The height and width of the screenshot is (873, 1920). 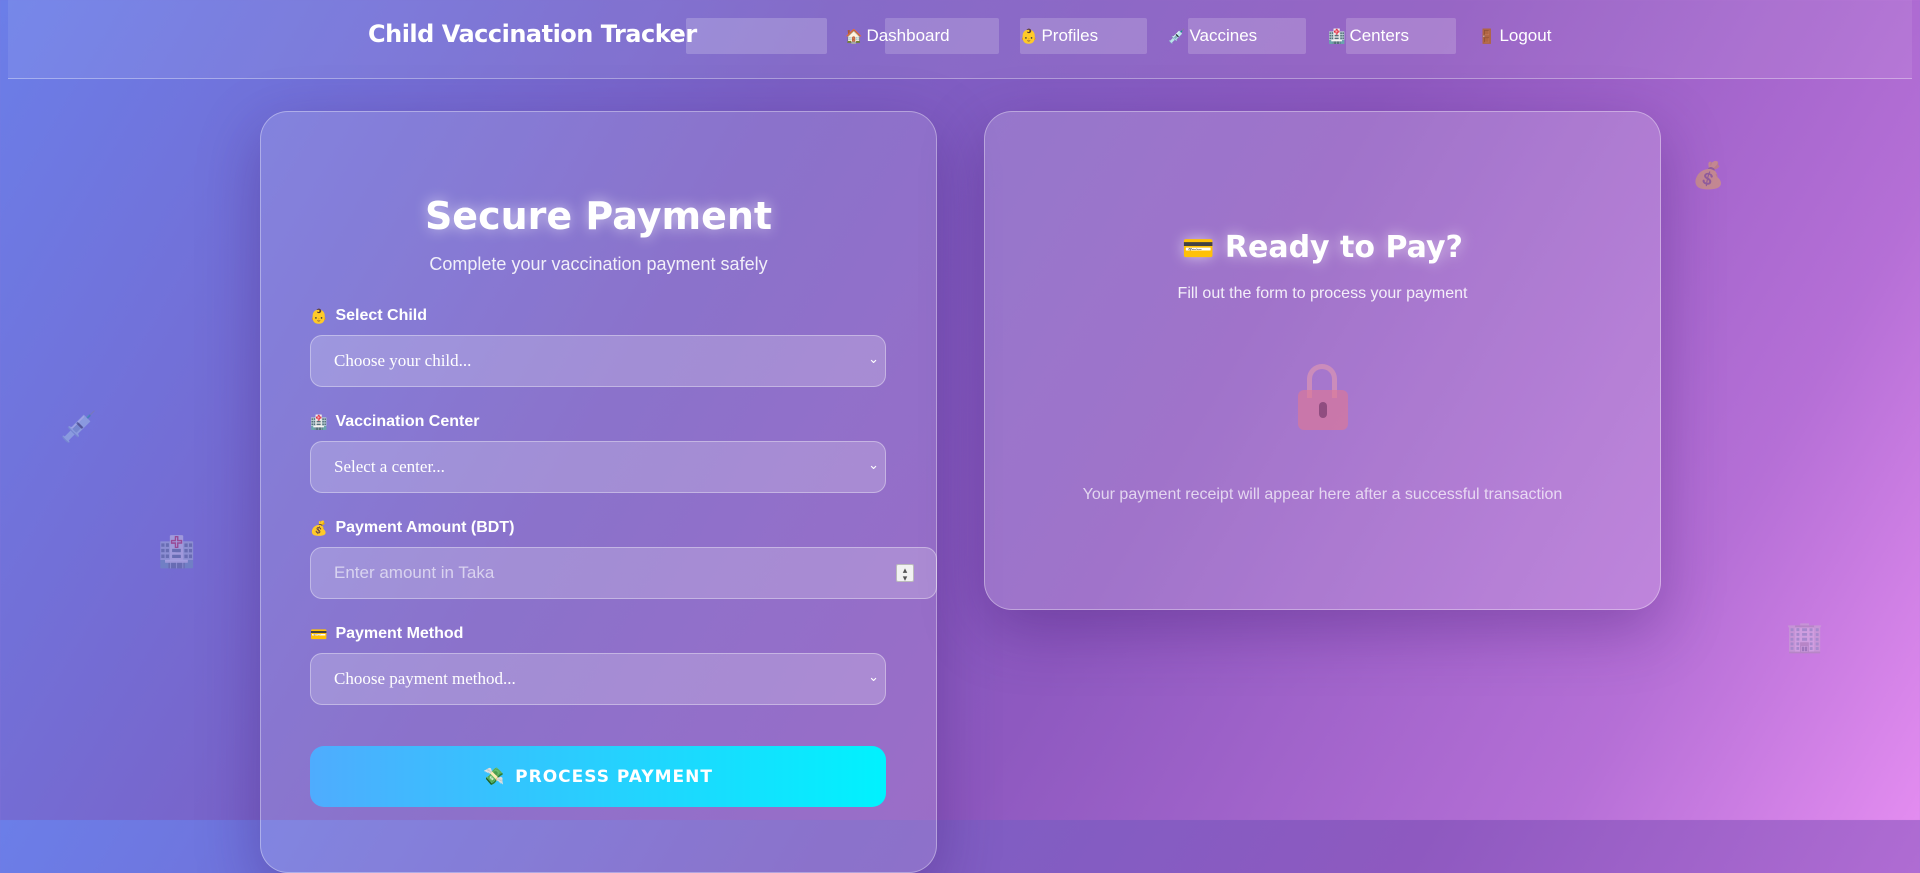 I want to click on payment-amount-label: 💰 Payment Amount (BDT), so click(x=412, y=528).